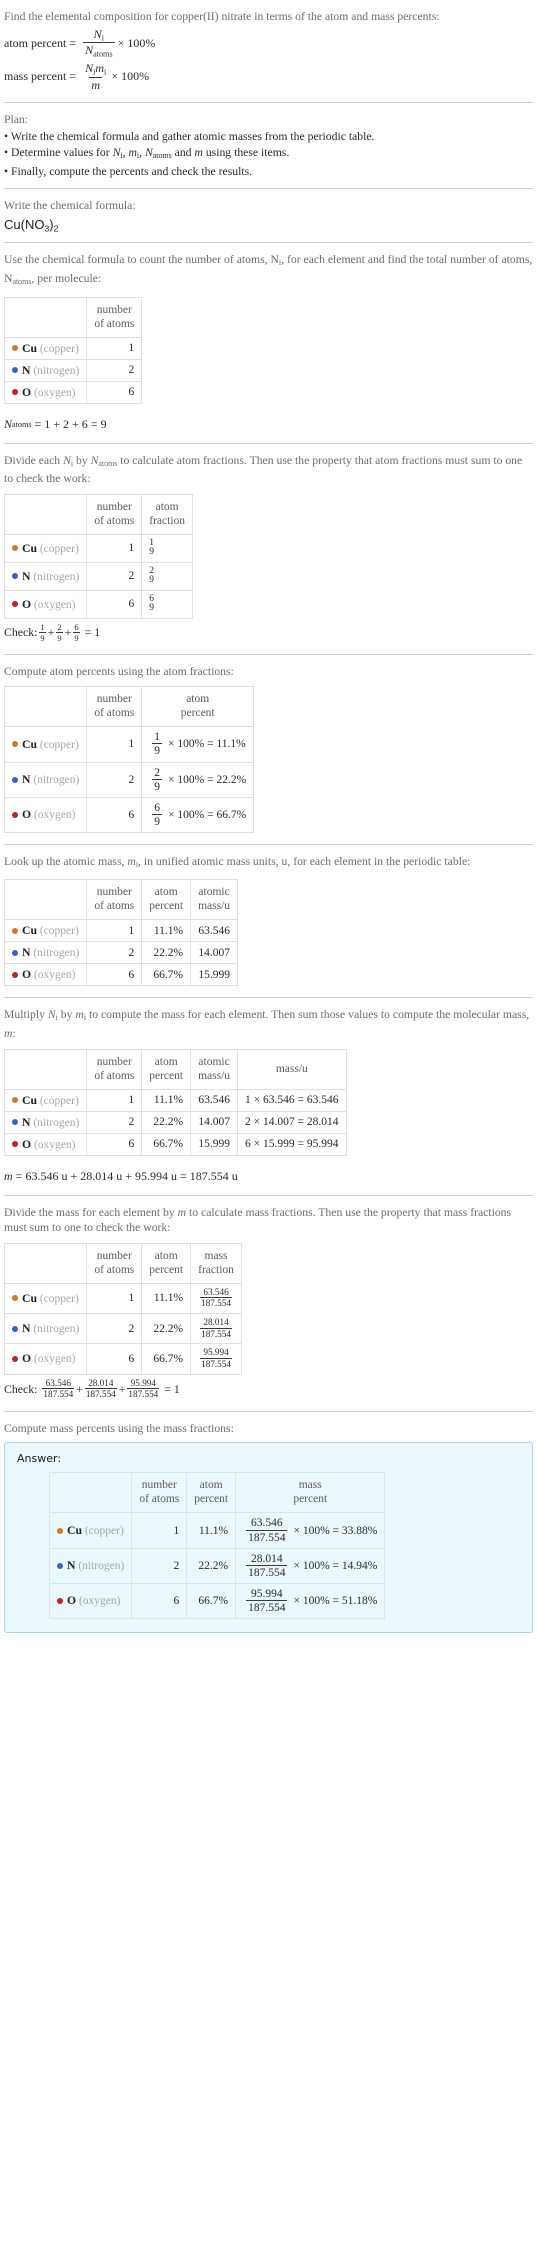  What do you see at coordinates (268, 225) in the screenshot?
I see `chemical-formula: Cu(NO3)2` at bounding box center [268, 225].